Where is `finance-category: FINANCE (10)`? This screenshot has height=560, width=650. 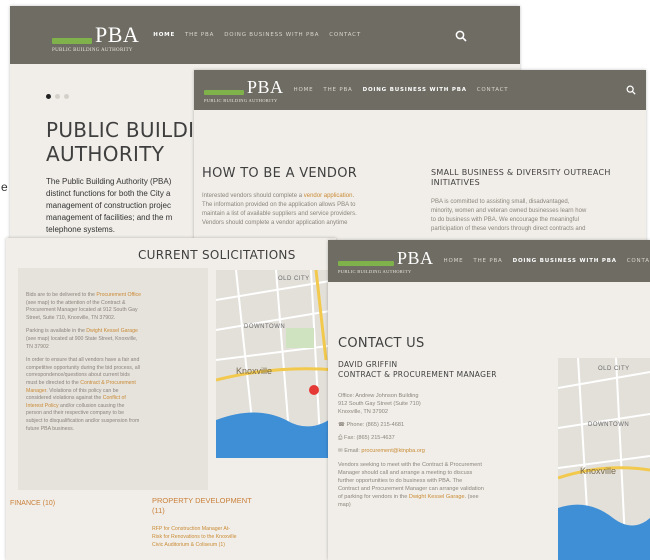 finance-category: FINANCE (10) is located at coordinates (32, 503).